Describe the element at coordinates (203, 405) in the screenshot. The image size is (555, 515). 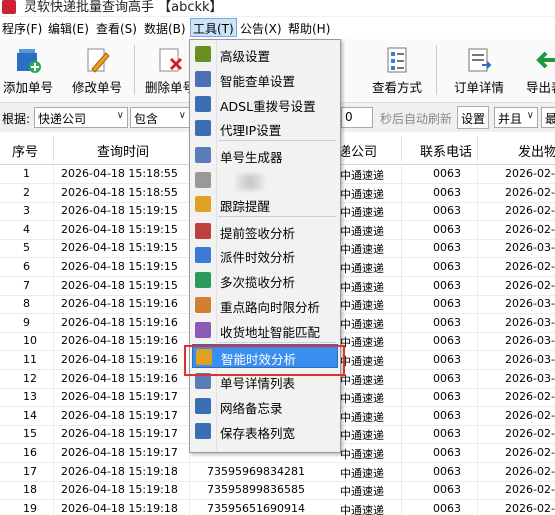
I see `memo-icon` at that location.